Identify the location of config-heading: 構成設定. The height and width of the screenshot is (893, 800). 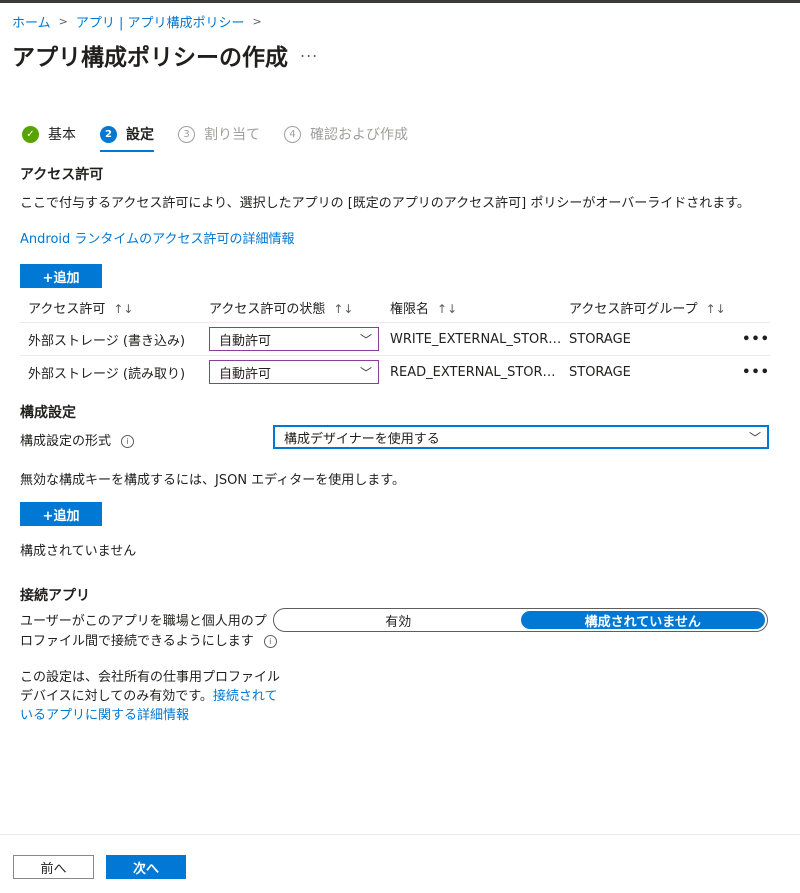
(48, 413).